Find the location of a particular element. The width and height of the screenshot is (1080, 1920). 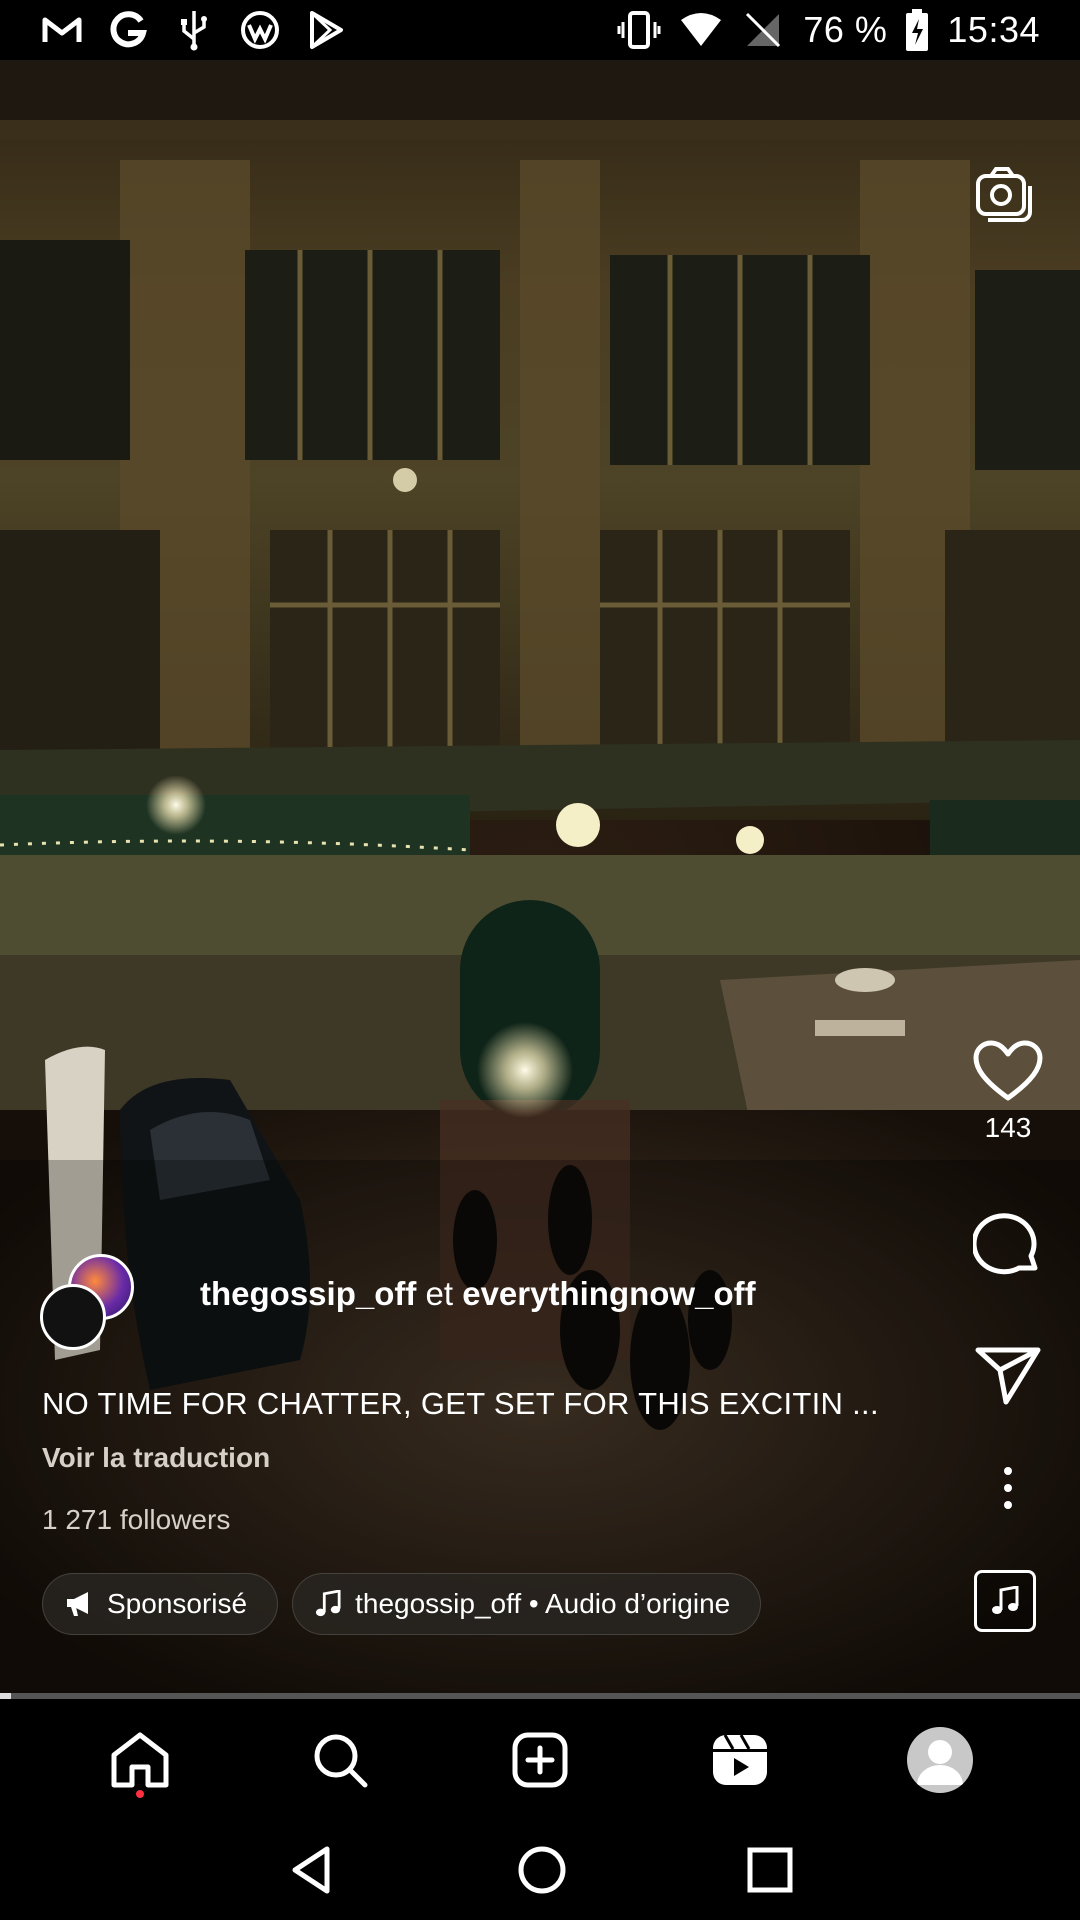

no-signal-icon is located at coordinates (763, 30).